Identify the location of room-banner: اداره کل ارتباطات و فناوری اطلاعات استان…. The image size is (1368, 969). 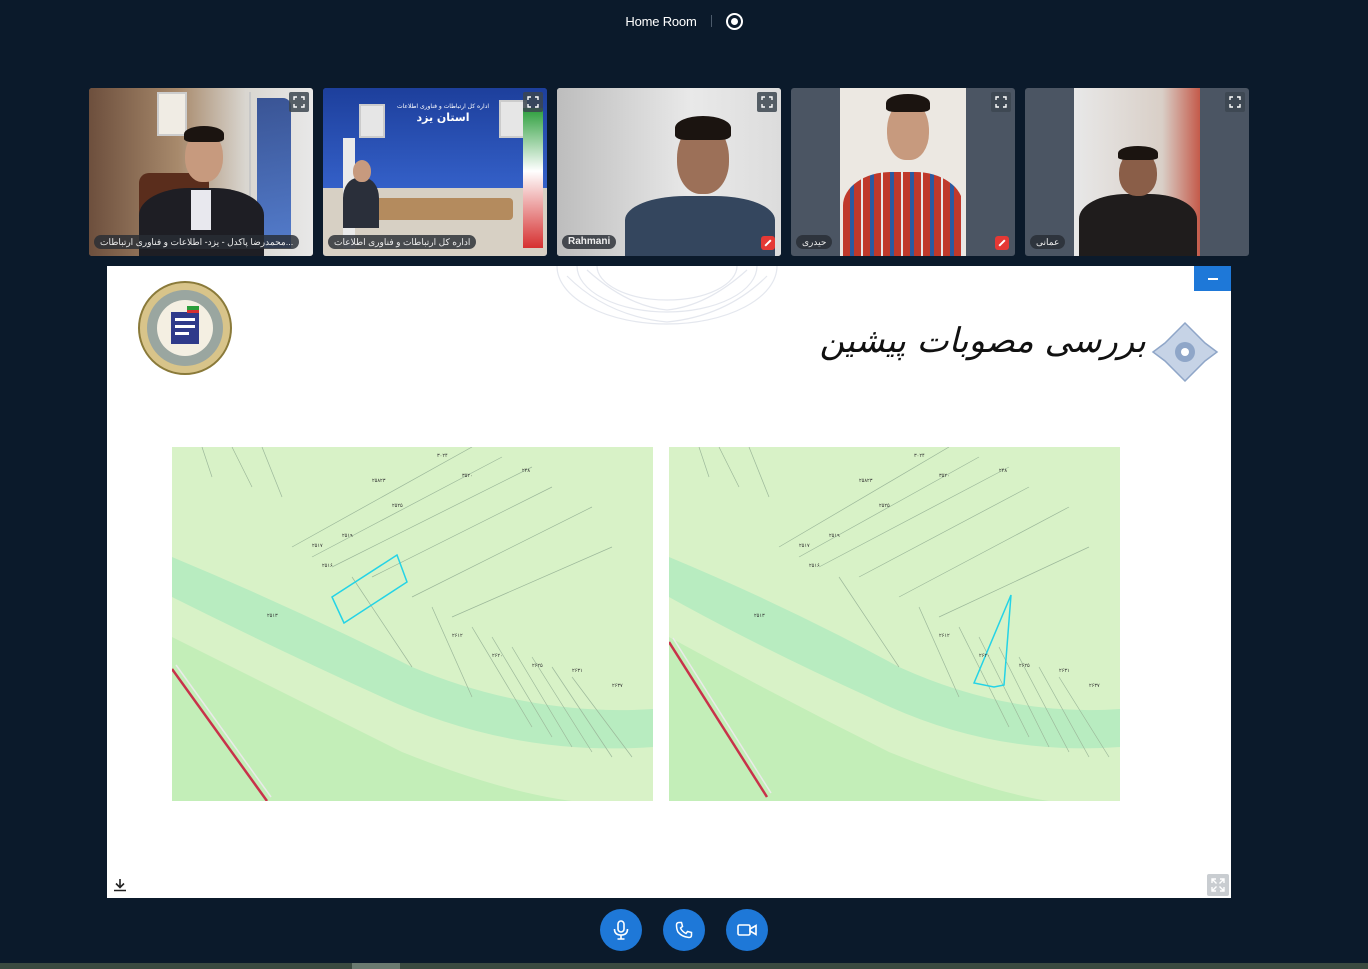
(443, 122).